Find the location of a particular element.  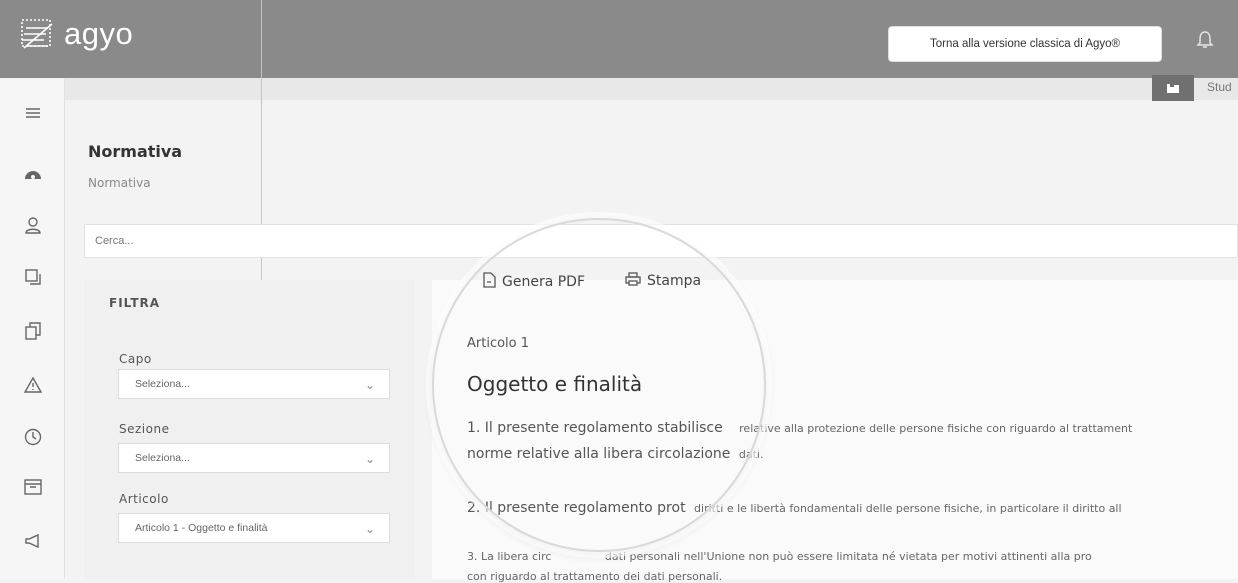

sidebar is located at coordinates (32, 328).